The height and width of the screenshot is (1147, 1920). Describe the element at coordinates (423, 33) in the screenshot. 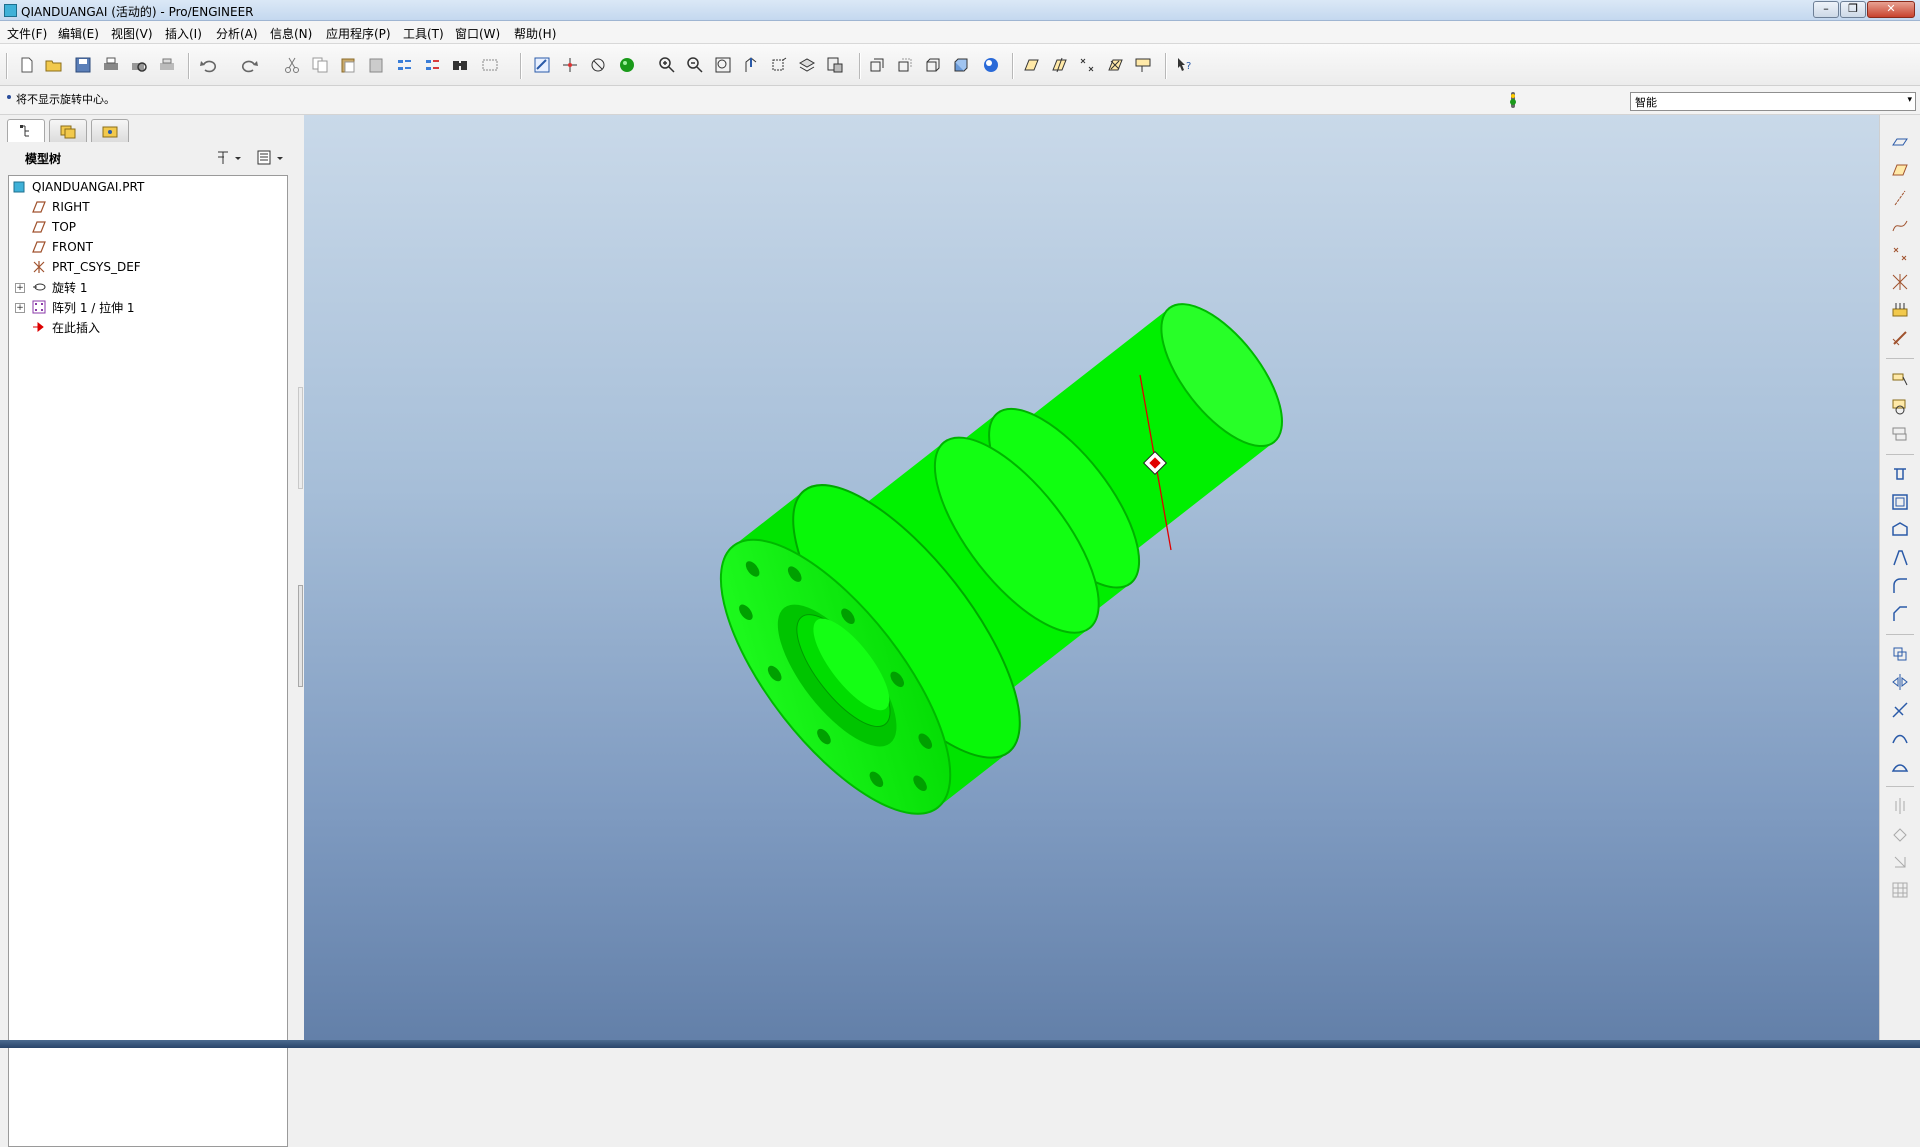

I see `menu-tools: 工具(T)` at that location.